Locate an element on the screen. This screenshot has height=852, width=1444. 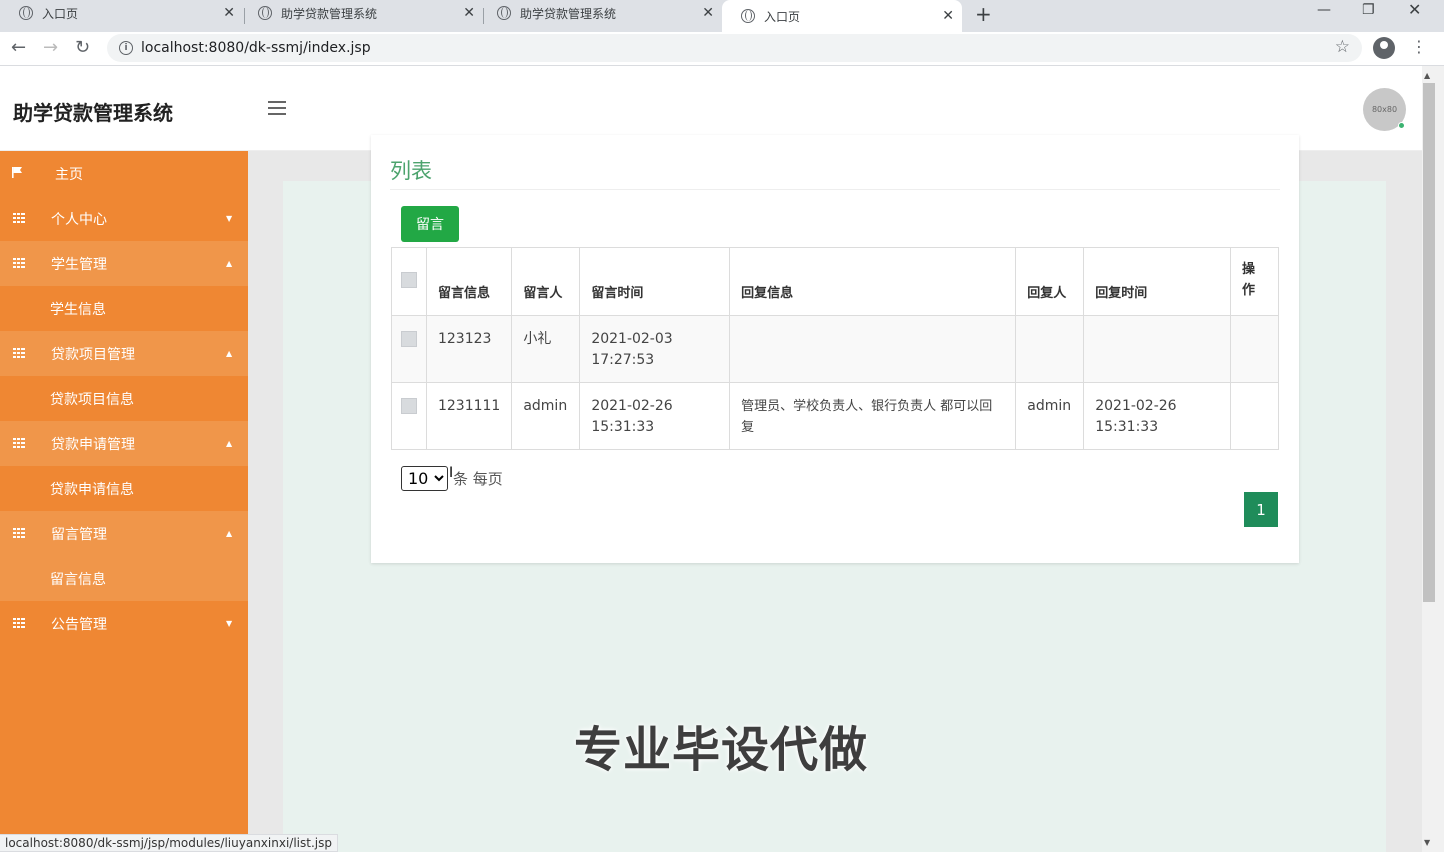
sidebar-item-notice-management: 公告管理 ▼ is located at coordinates (124, 623).